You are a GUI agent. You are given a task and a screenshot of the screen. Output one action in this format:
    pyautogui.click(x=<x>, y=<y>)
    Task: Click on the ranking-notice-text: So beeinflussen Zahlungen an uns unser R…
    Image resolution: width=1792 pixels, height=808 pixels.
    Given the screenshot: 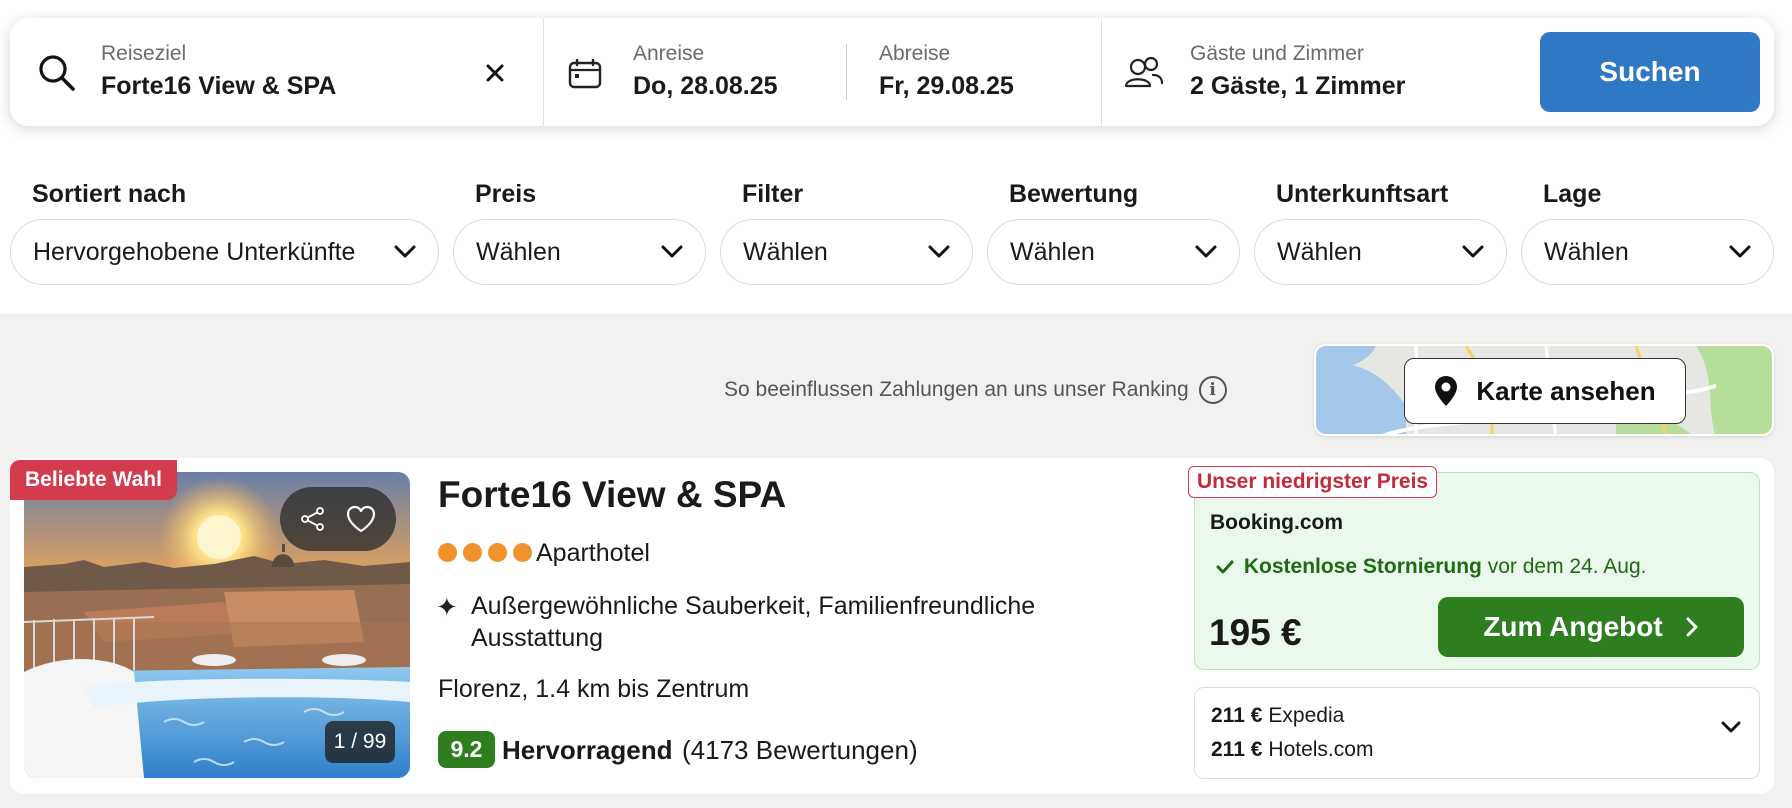 What is the action you would take?
    pyautogui.click(x=956, y=389)
    